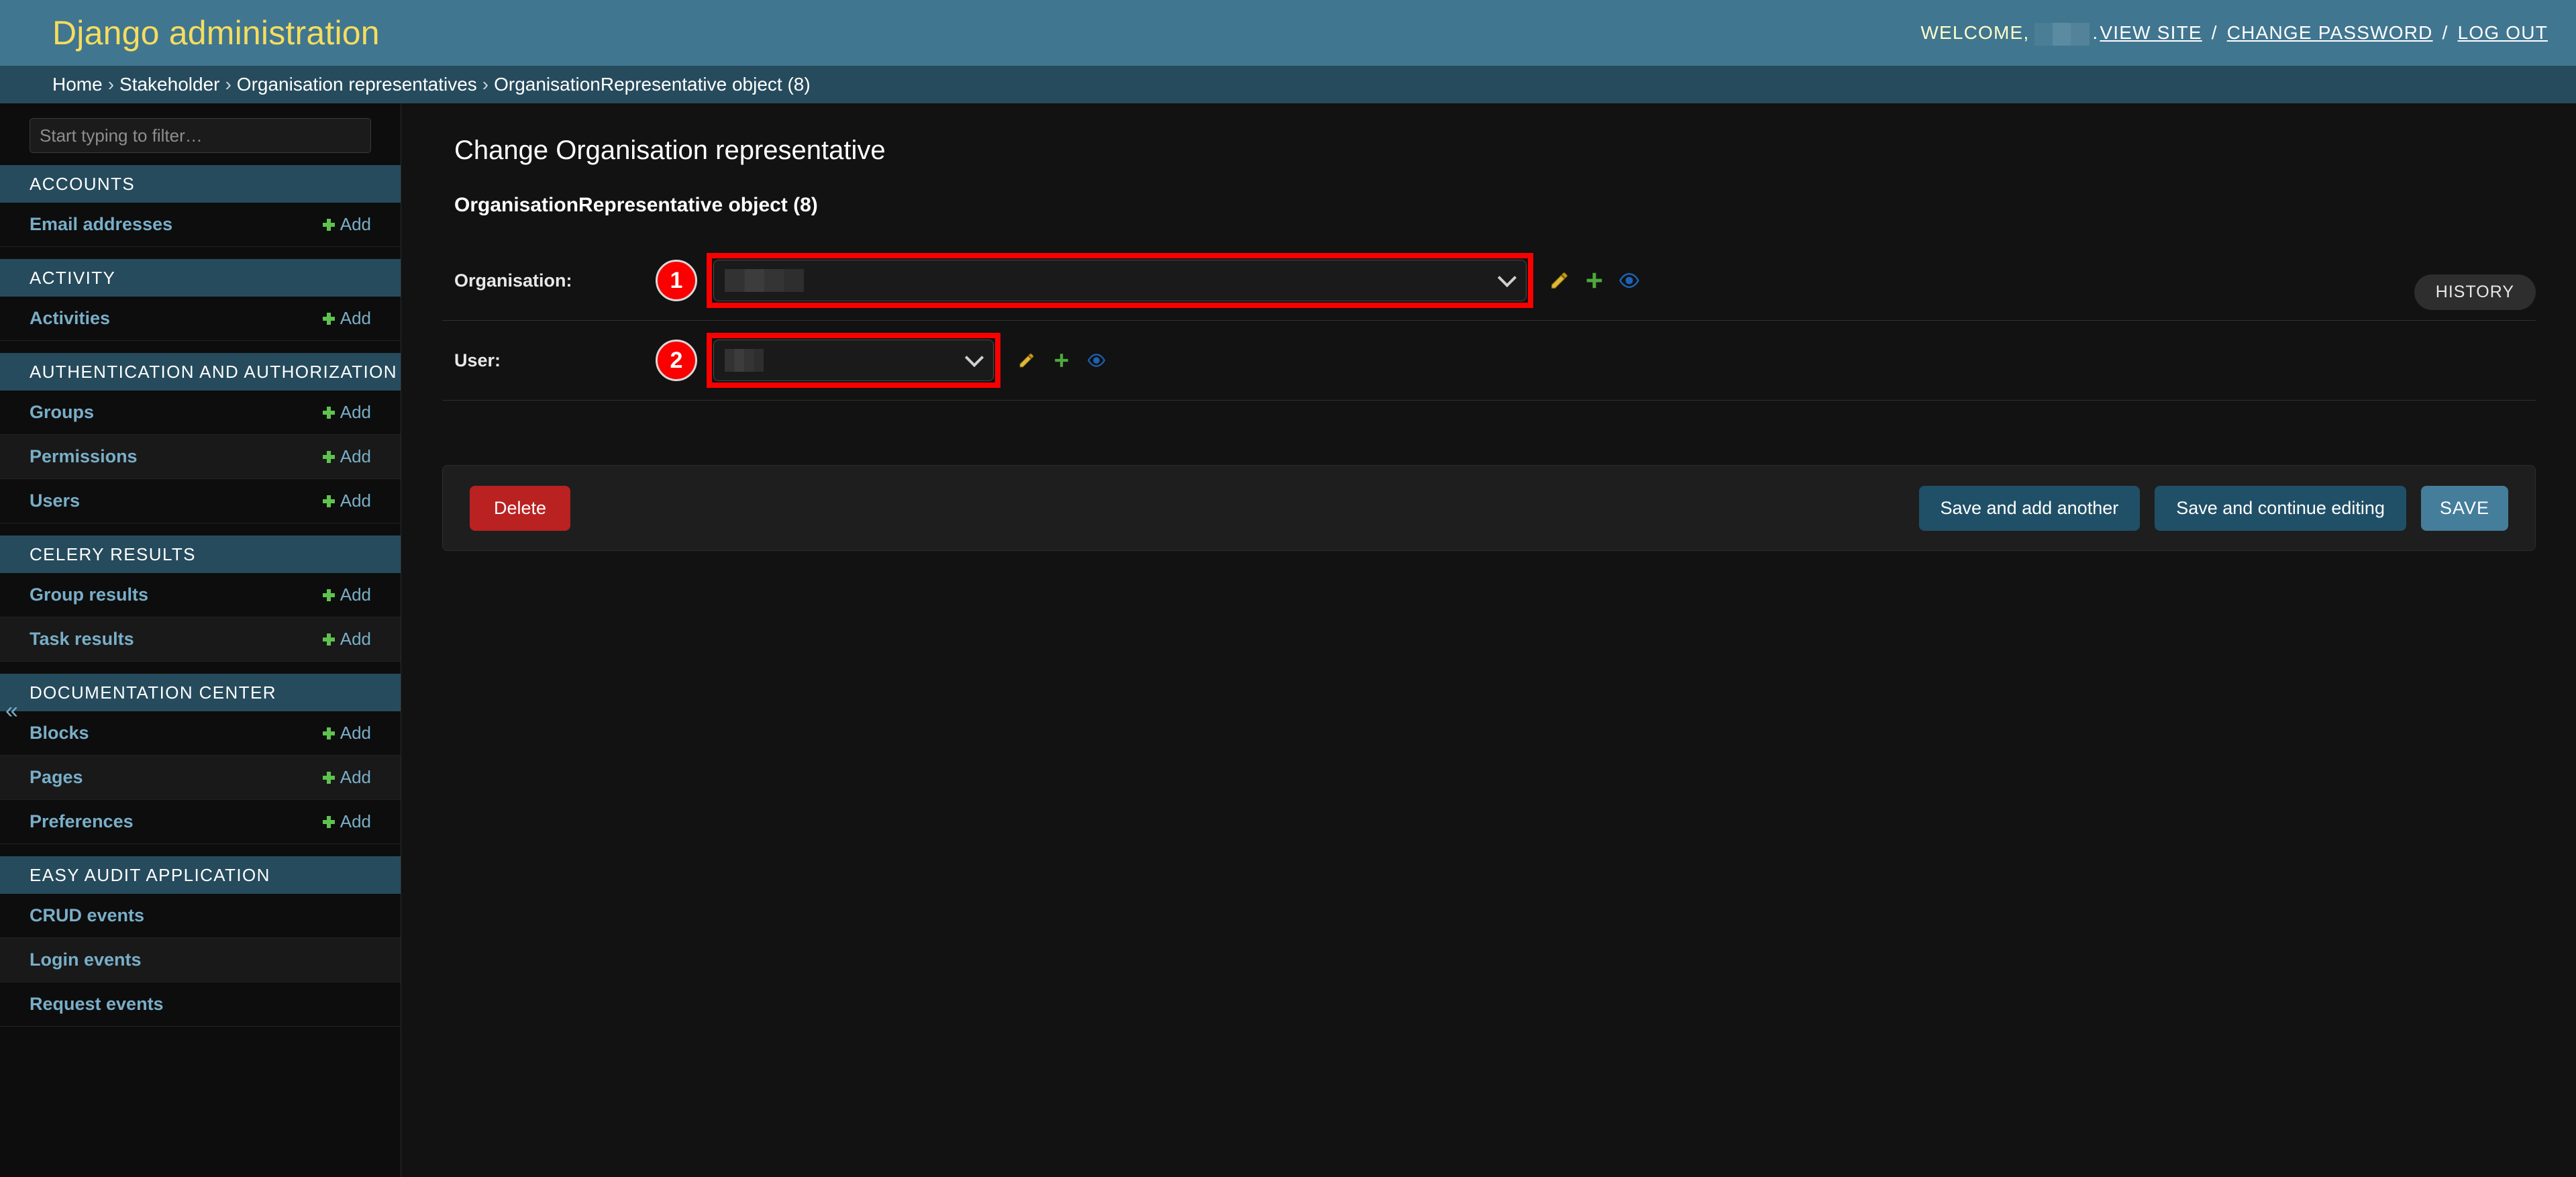 The height and width of the screenshot is (1177, 2576). Describe the element at coordinates (636, 205) in the screenshot. I see `object-title: OrganisationRepresentative object (8)` at that location.